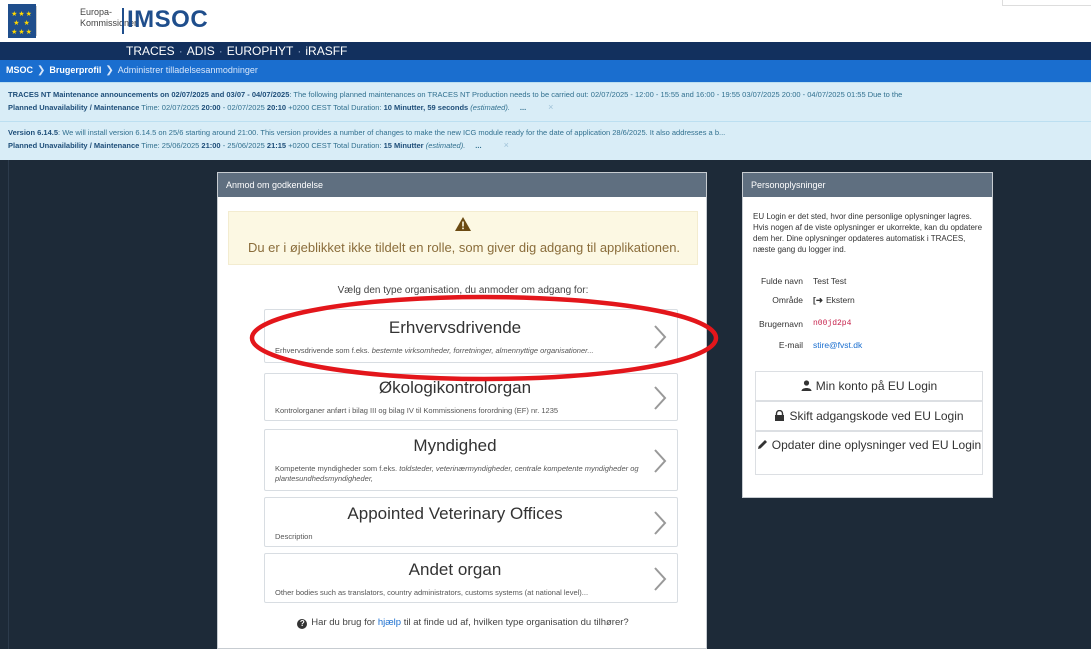  I want to click on alert-1-start: 20:00, so click(211, 107).